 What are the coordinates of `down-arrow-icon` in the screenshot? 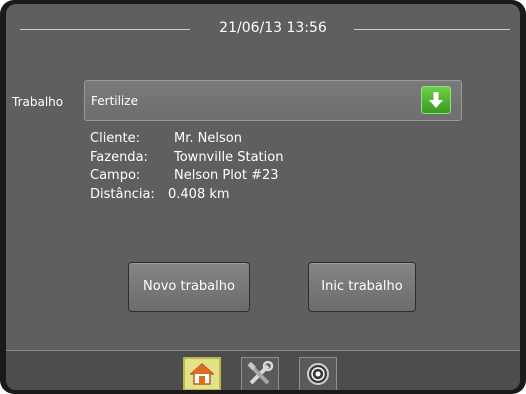 It's located at (436, 100).